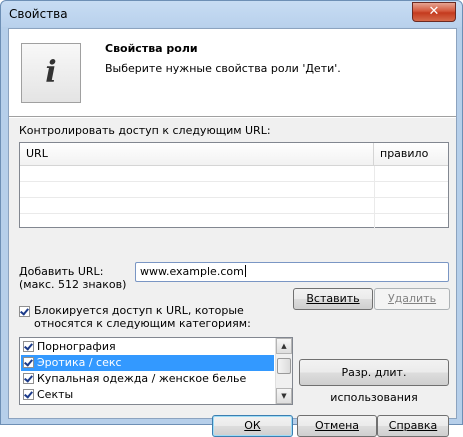  What do you see at coordinates (151, 48) in the screenshot?
I see `header-title: Свойства роли` at bounding box center [151, 48].